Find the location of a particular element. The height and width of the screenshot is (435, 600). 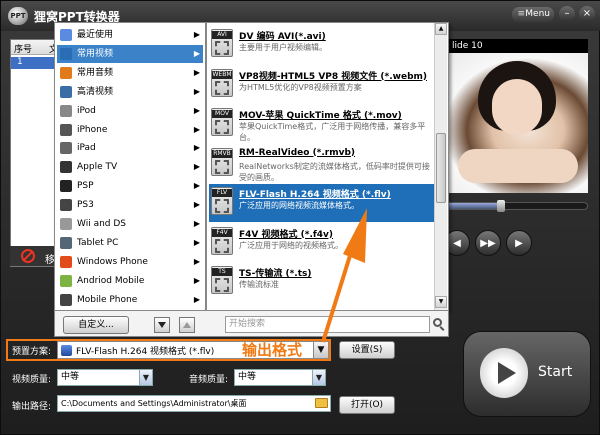

format-item: AVI DV 编码 AVI(*.avi) 主要用于用户视频编辑。 is located at coordinates (322, 45).